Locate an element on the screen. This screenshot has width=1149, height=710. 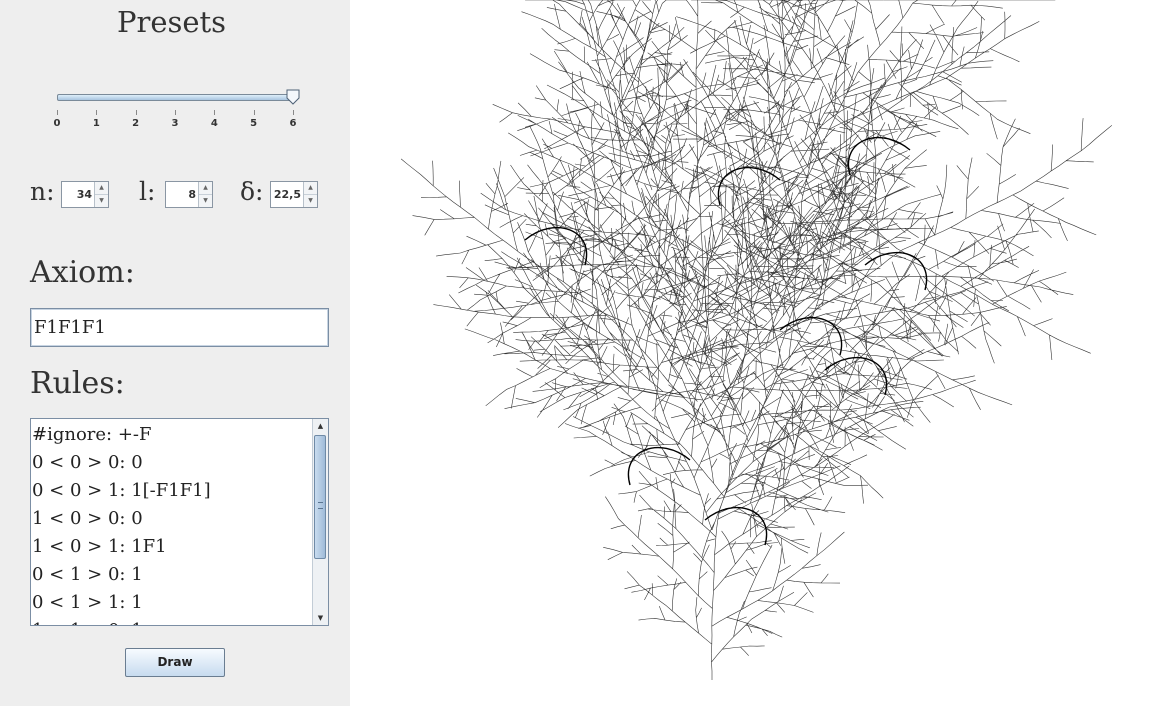
rule-line: 1 < 0 > 1: 1F1 is located at coordinates (99, 546).